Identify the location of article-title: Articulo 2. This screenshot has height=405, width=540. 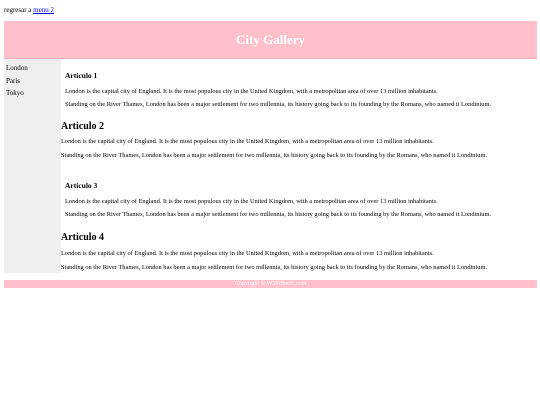
(83, 126).